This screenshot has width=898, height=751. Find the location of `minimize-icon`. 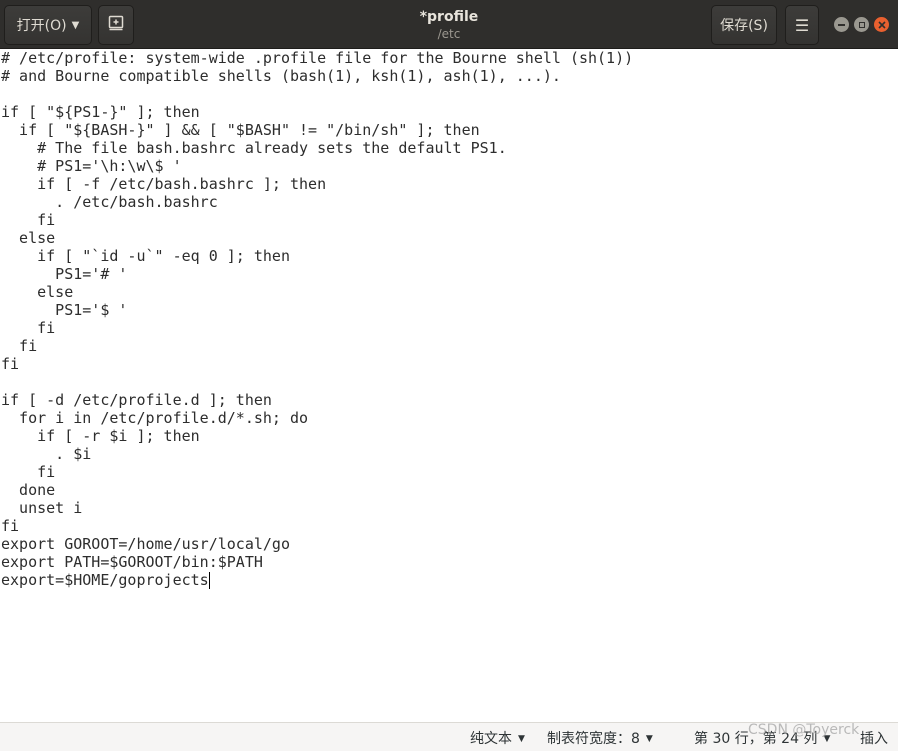

minimize-icon is located at coordinates (841, 24).